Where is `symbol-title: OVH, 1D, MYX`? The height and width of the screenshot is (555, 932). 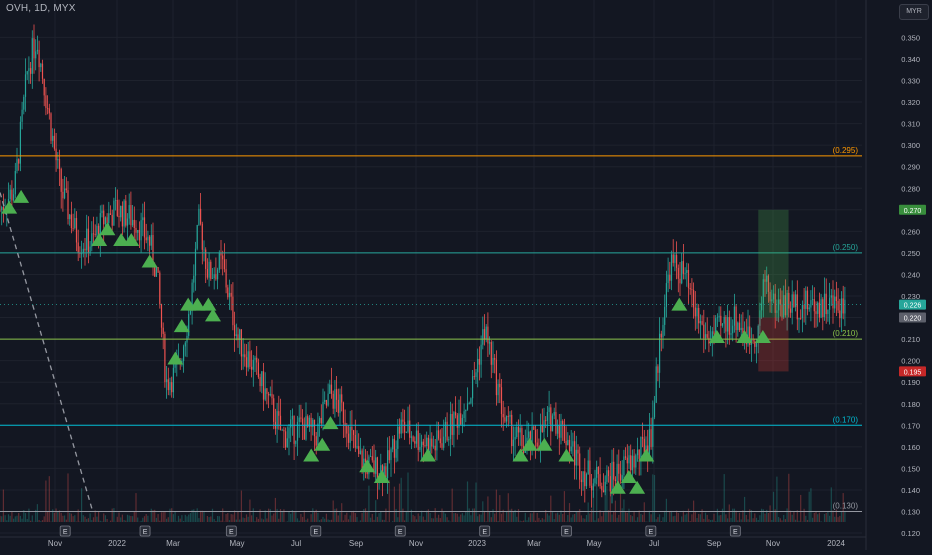 symbol-title: OVH, 1D, MYX is located at coordinates (41, 8).